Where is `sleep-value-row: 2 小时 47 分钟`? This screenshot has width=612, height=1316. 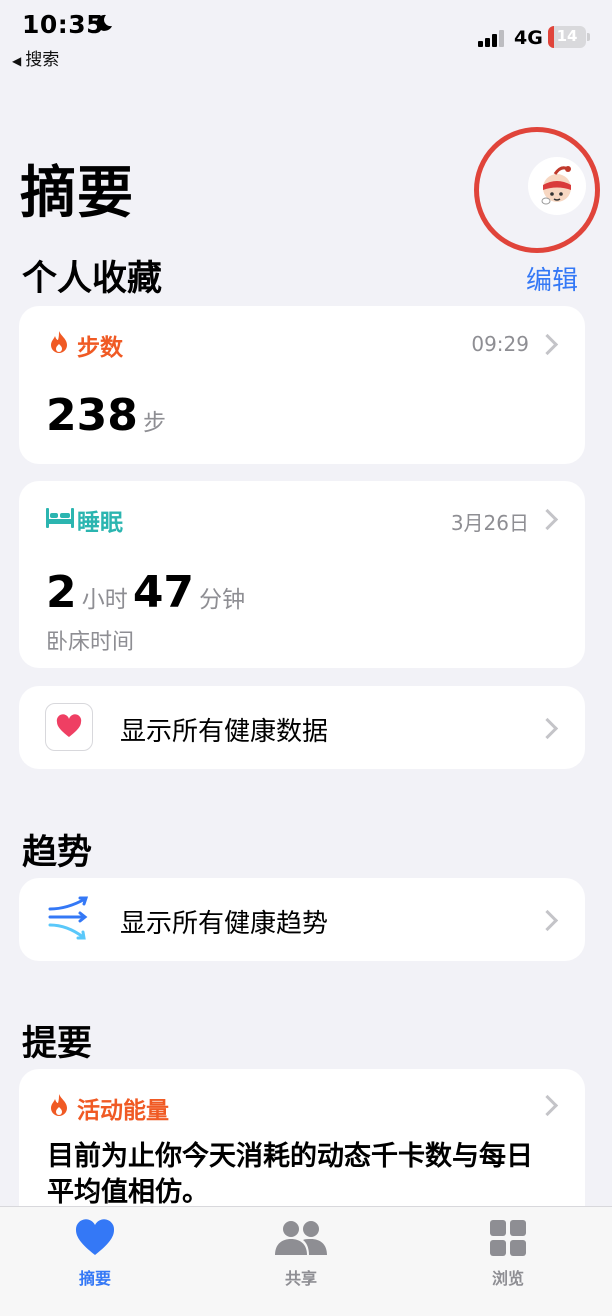
sleep-value-row: 2 小时 47 分钟 is located at coordinates (145, 592).